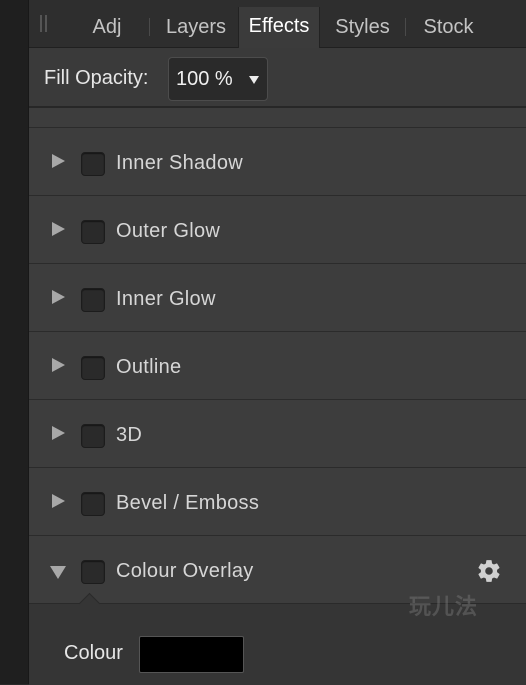  I want to click on effects-list-top-divider, so click(277, 118).